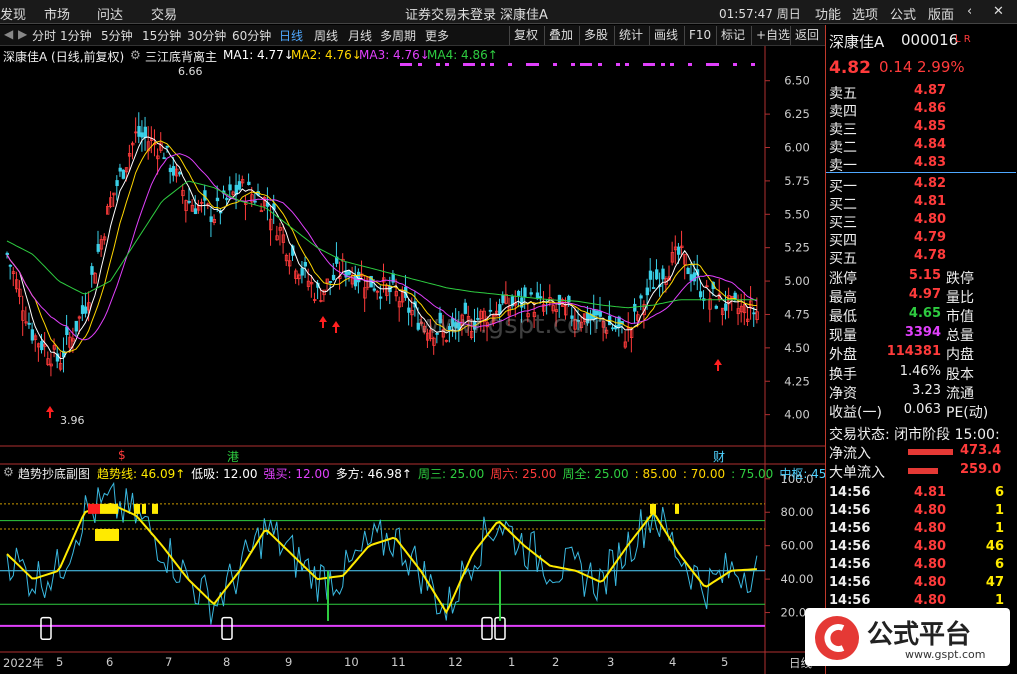 The height and width of the screenshot is (674, 1017). Describe the element at coordinates (797, 546) in the screenshot. I see `sub-tick-label: 60.00` at that location.